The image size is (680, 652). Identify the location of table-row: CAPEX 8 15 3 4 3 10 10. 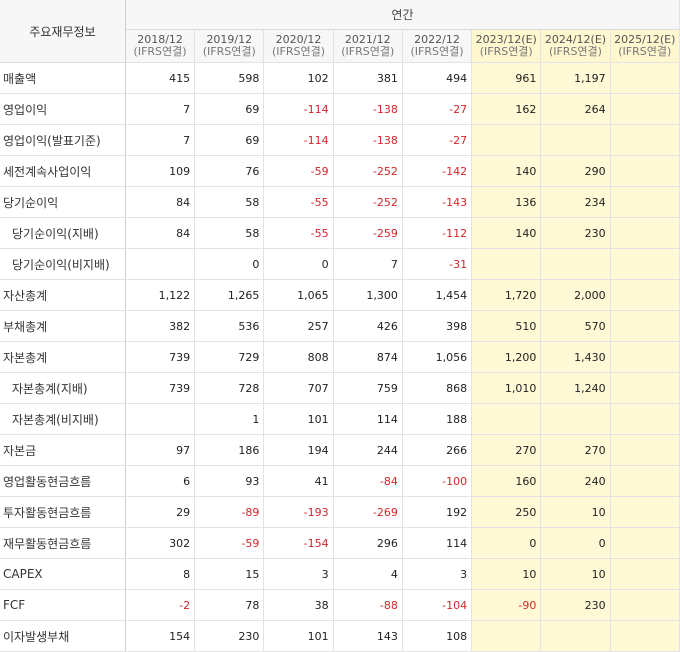
(340, 574).